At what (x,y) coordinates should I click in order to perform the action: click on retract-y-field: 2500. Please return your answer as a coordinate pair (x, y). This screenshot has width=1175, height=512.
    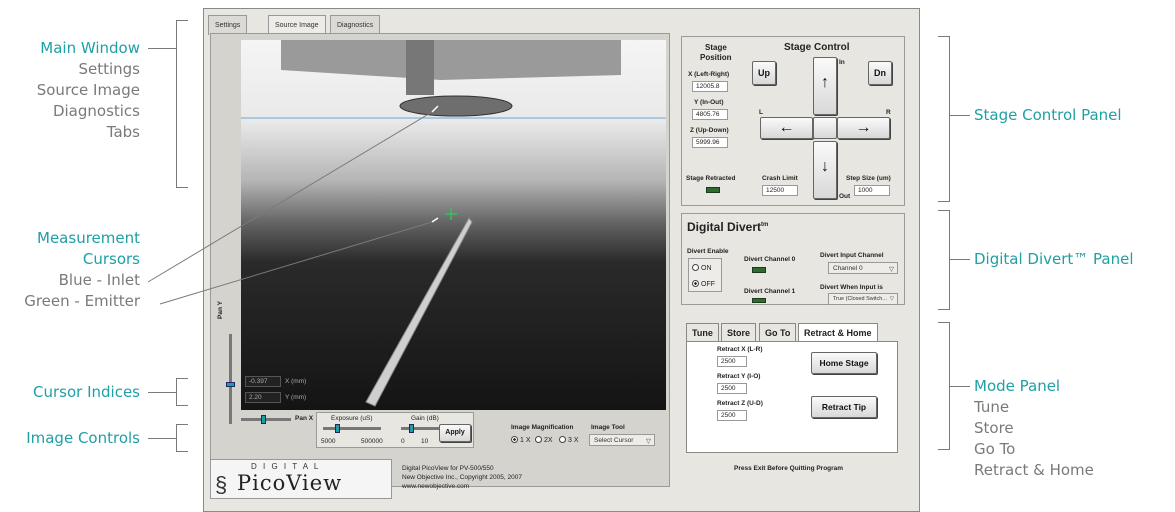
    Looking at the image, I should click on (732, 388).